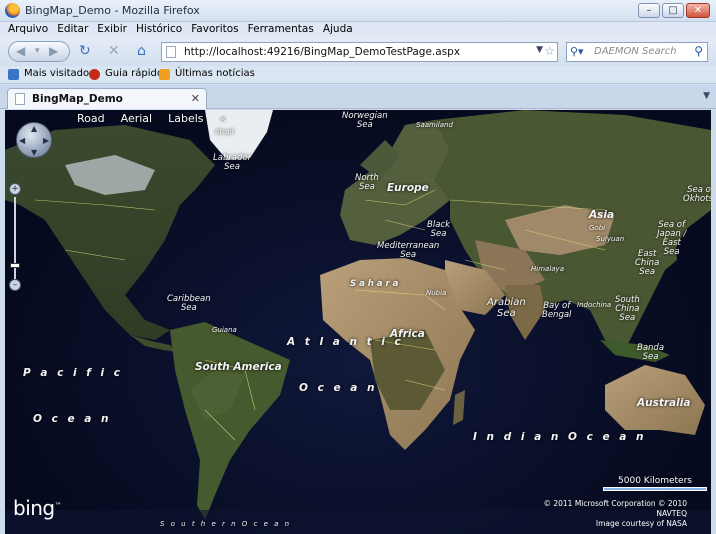  Describe the element at coordinates (577, 51) in the screenshot. I see `search-engine-icon: ⚲▾` at that location.